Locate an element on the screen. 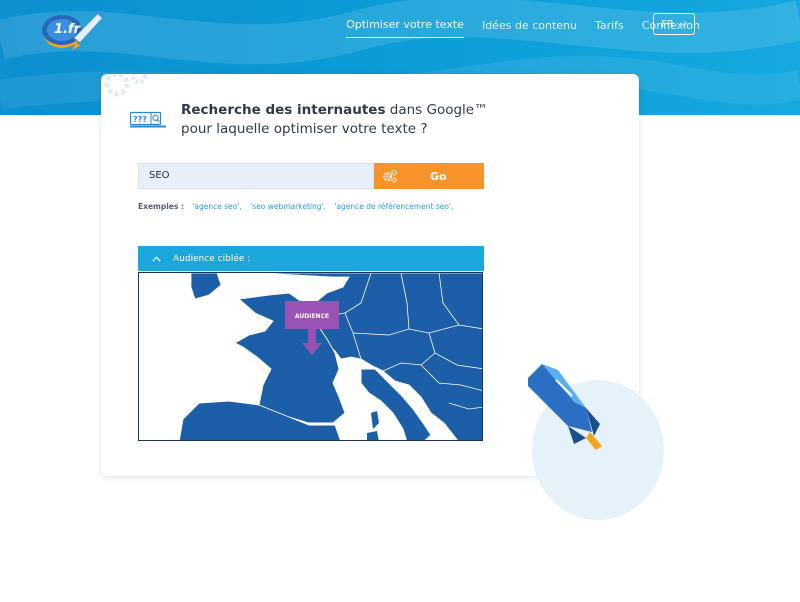 The image size is (800, 602). examples-label: Exemples : is located at coordinates (161, 206).